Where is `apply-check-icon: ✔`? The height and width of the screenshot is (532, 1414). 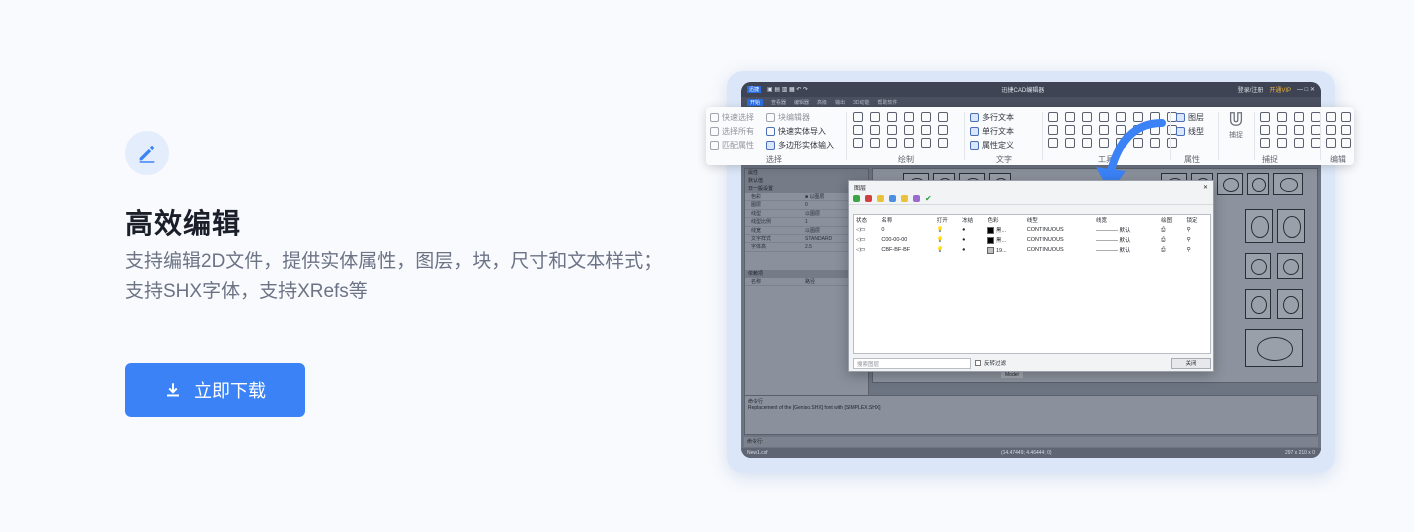
apply-check-icon: ✔ is located at coordinates (928, 199).